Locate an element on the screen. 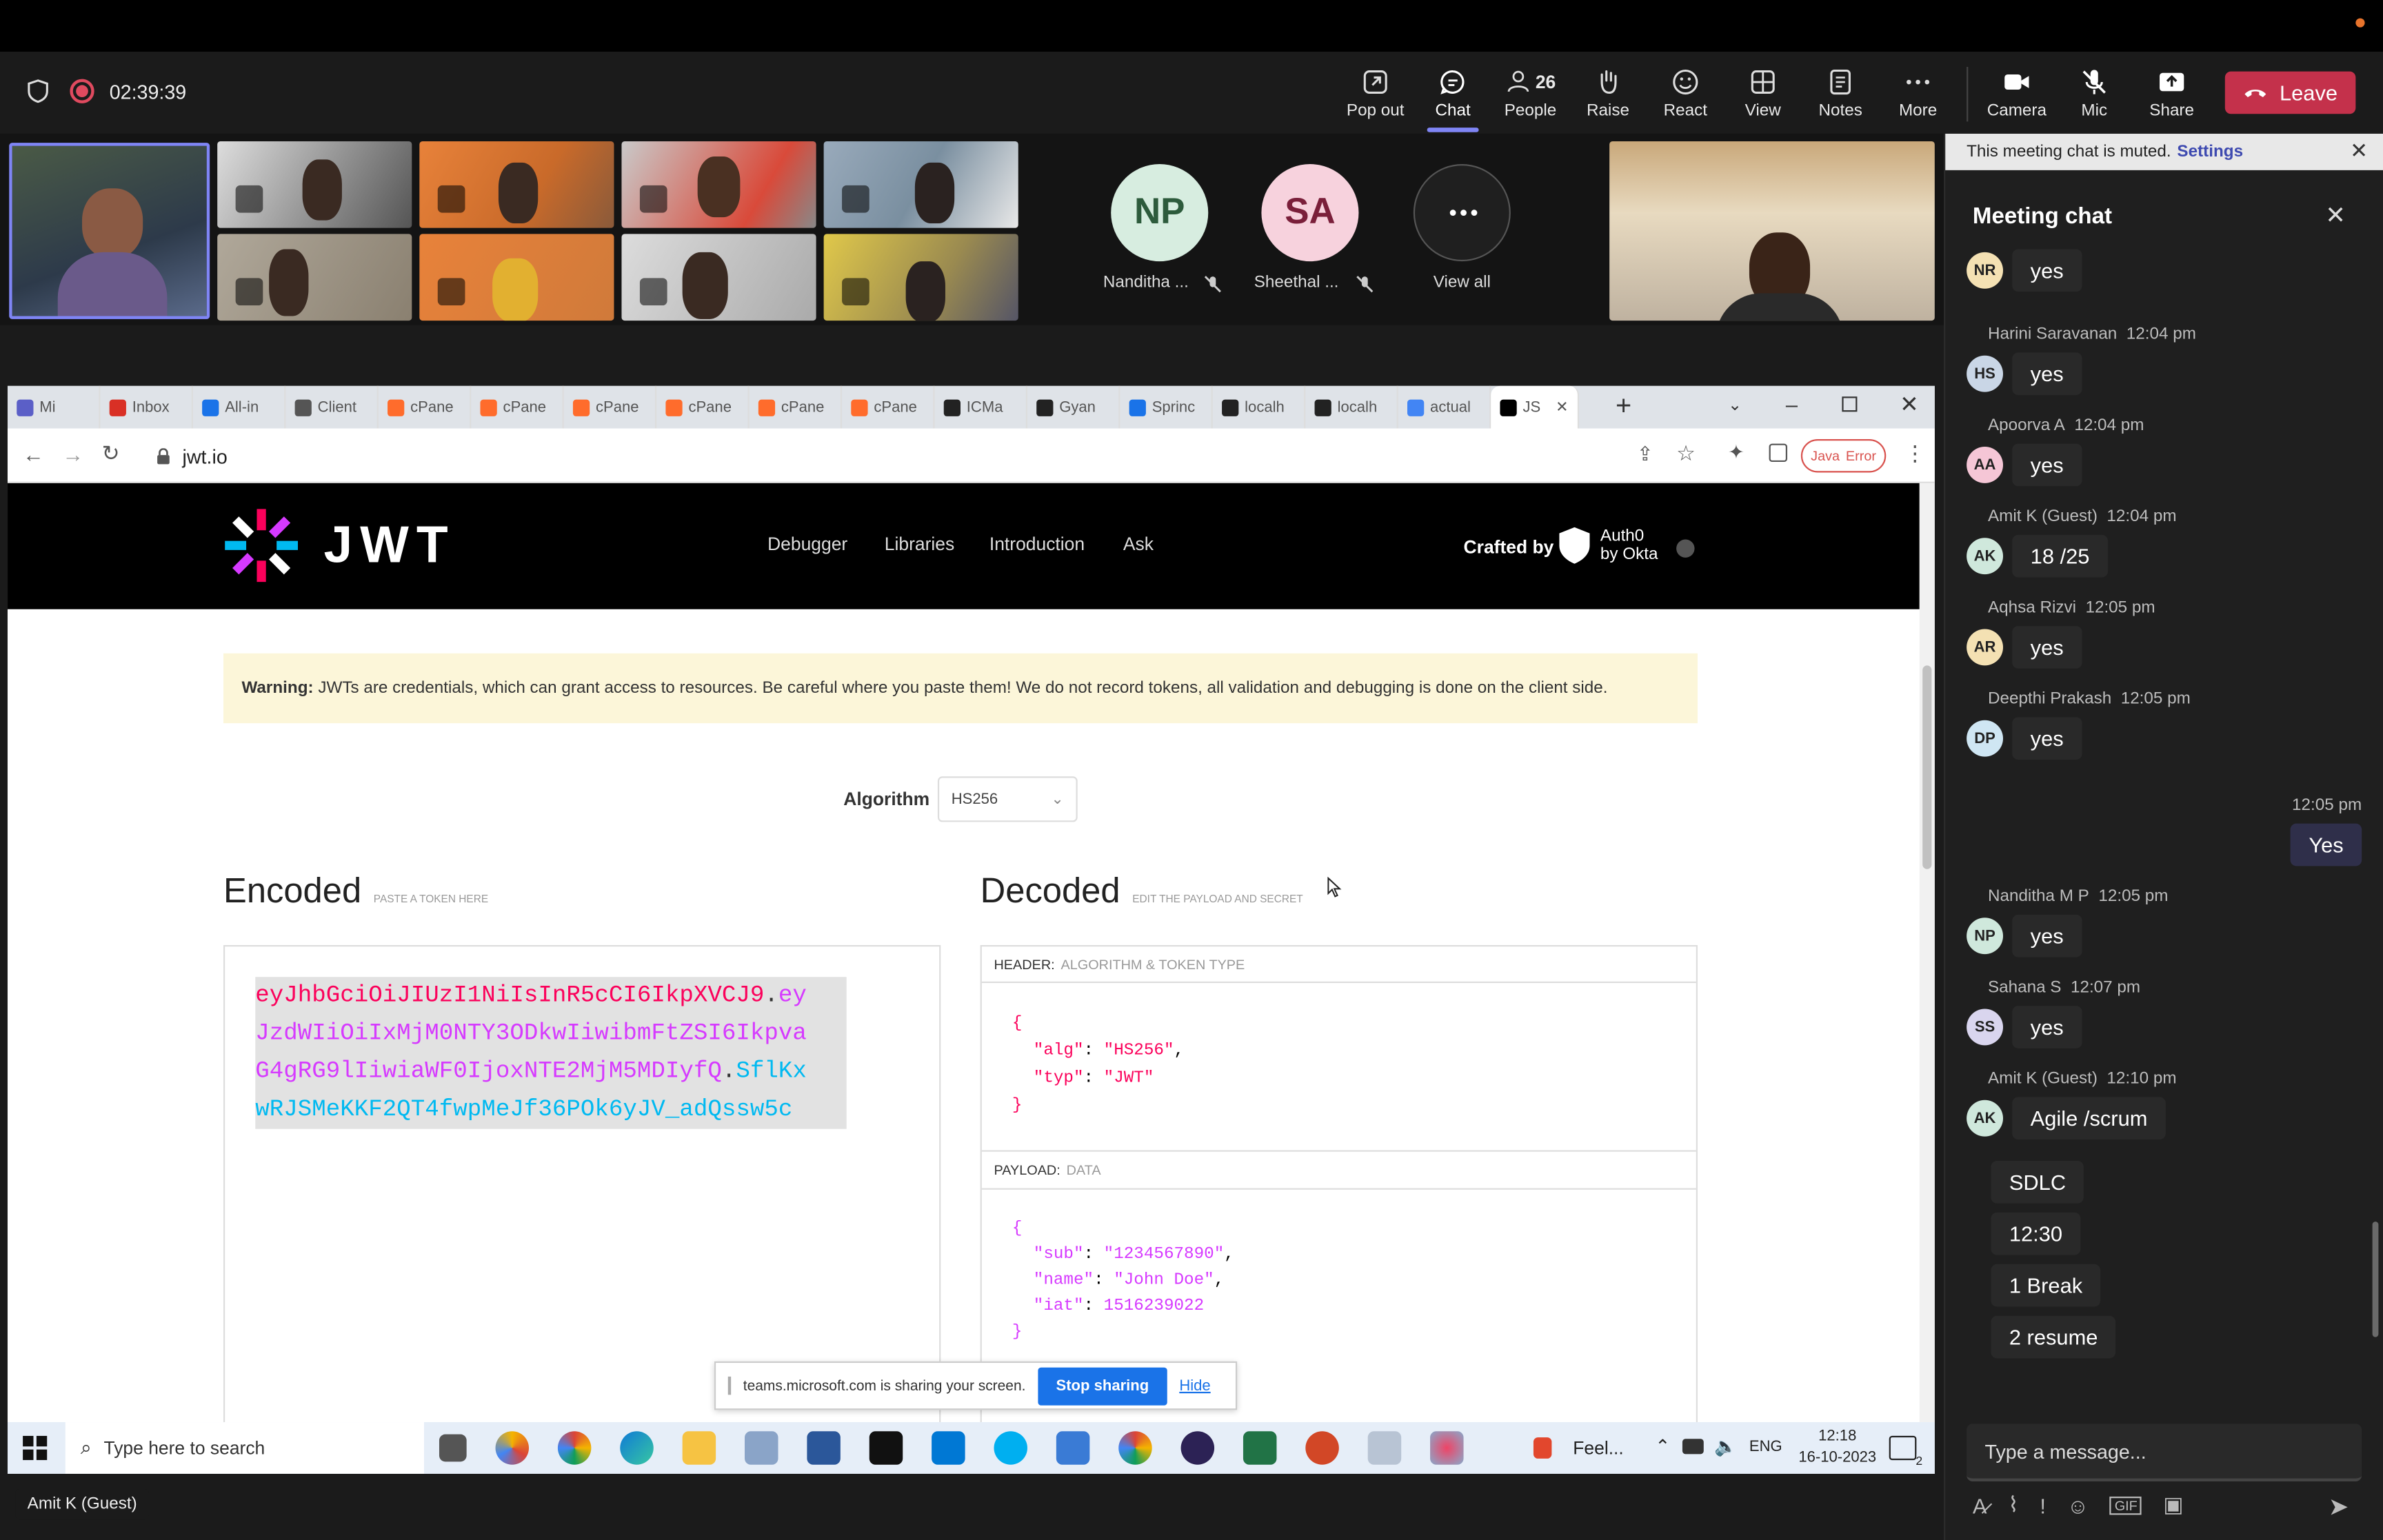 This screenshot has width=2383, height=1540. windows-start-icon is located at coordinates (35, 1448).